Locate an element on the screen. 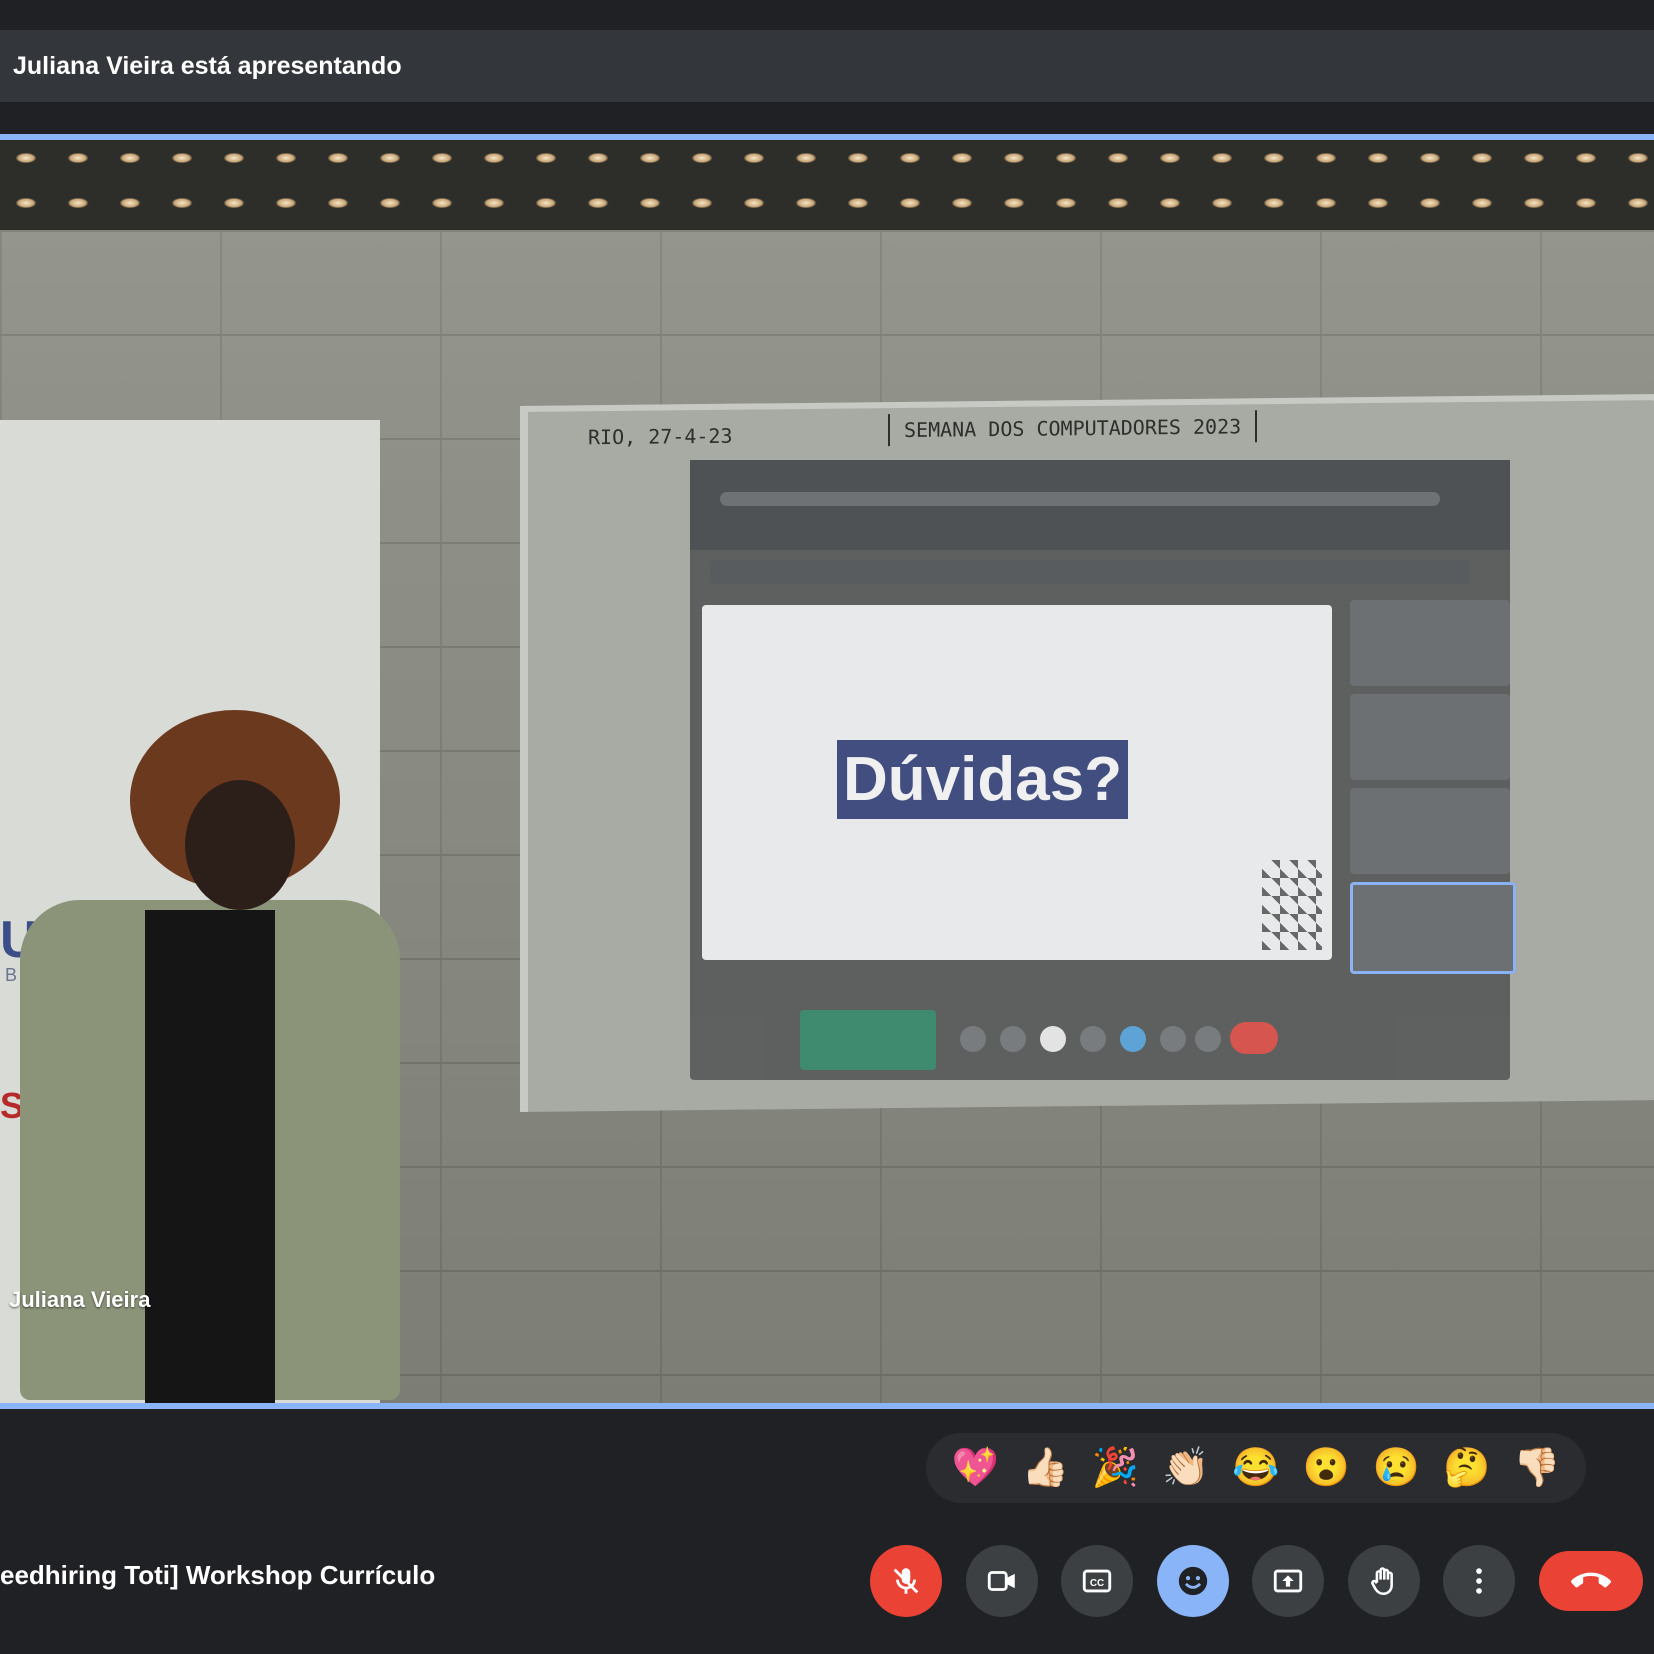 The height and width of the screenshot is (1654, 1654). presenting-bar: Juliana Vieira está apresentando is located at coordinates (827, 66).